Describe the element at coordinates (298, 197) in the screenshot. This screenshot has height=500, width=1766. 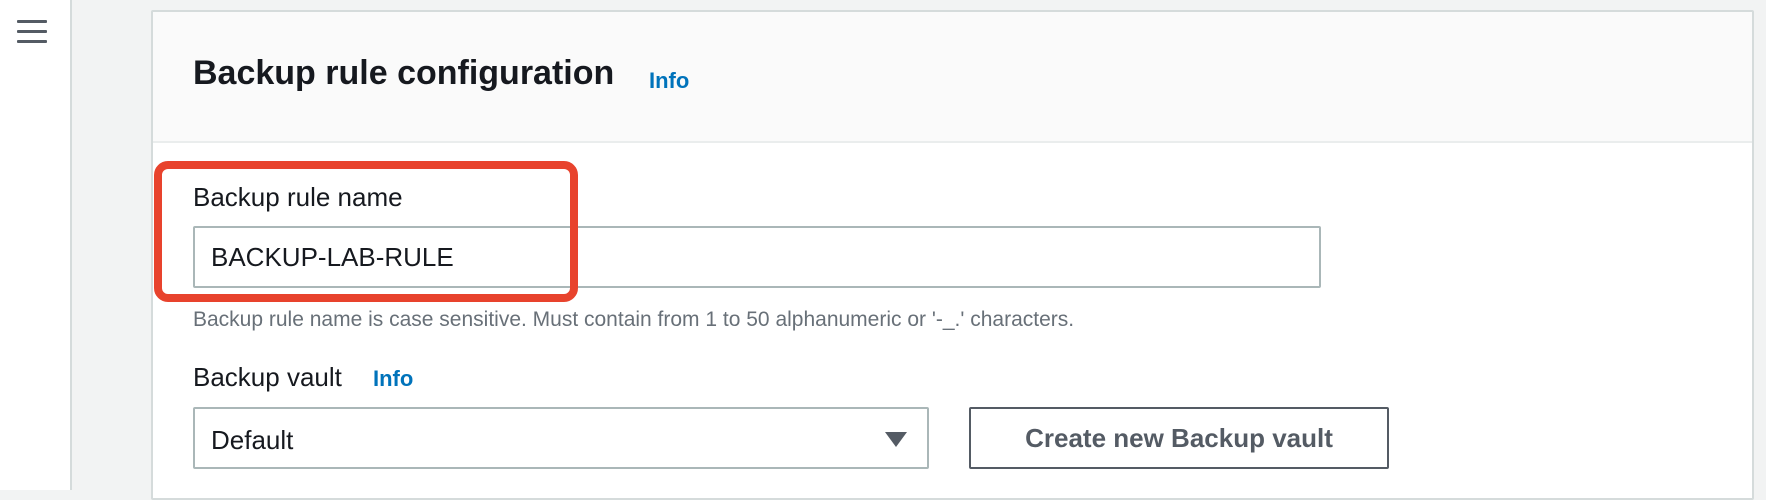
I see `backup-rule-name-label: Backup rule name` at that location.